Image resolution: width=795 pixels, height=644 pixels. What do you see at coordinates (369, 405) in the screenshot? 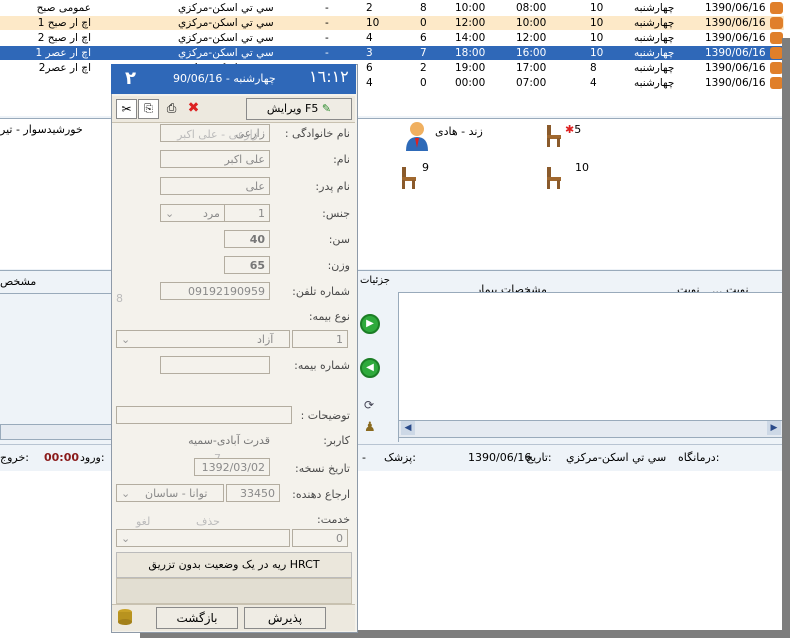
I see `refresh-icon: ⟳` at bounding box center [369, 405].